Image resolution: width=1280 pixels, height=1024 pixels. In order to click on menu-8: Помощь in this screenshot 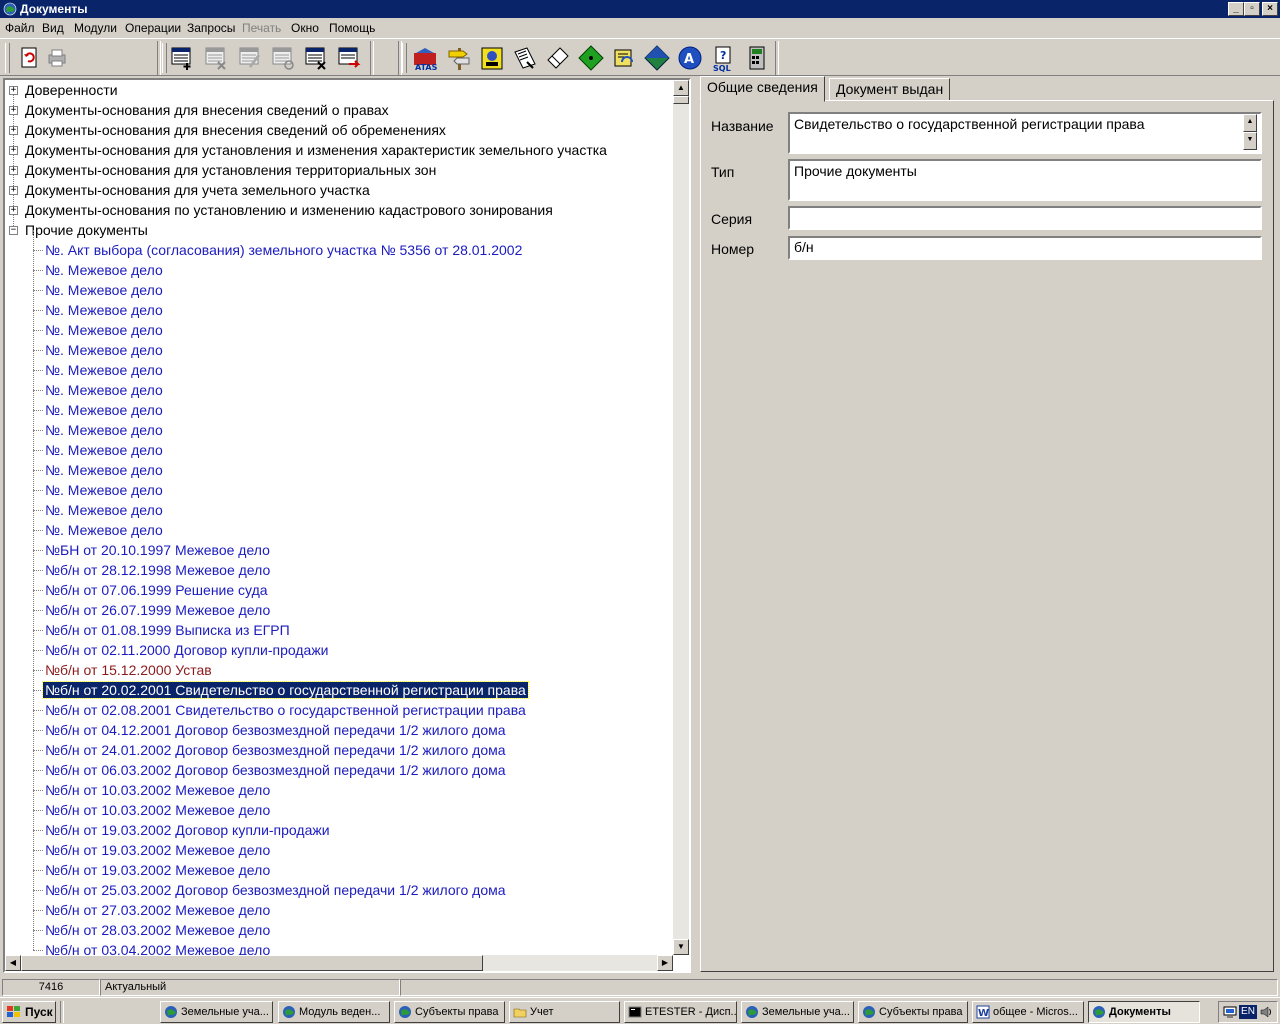, I will do `click(352, 28)`.